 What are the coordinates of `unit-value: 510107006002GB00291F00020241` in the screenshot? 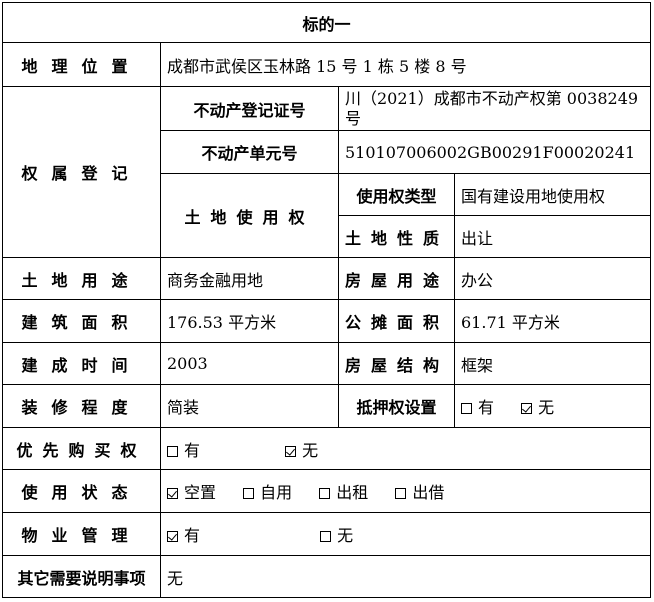 It's located at (494, 152).